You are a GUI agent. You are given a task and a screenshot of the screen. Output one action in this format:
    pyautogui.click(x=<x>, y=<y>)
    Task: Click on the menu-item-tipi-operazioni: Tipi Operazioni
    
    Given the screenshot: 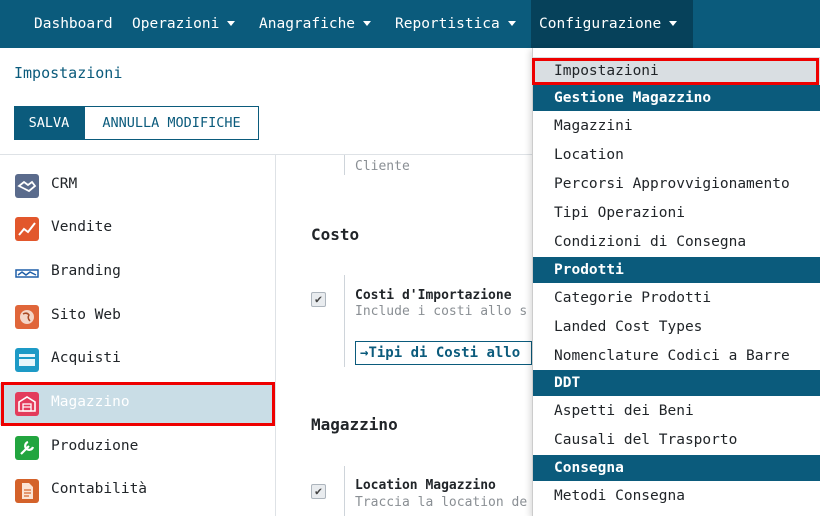 What is the action you would take?
    pyautogui.click(x=676, y=213)
    